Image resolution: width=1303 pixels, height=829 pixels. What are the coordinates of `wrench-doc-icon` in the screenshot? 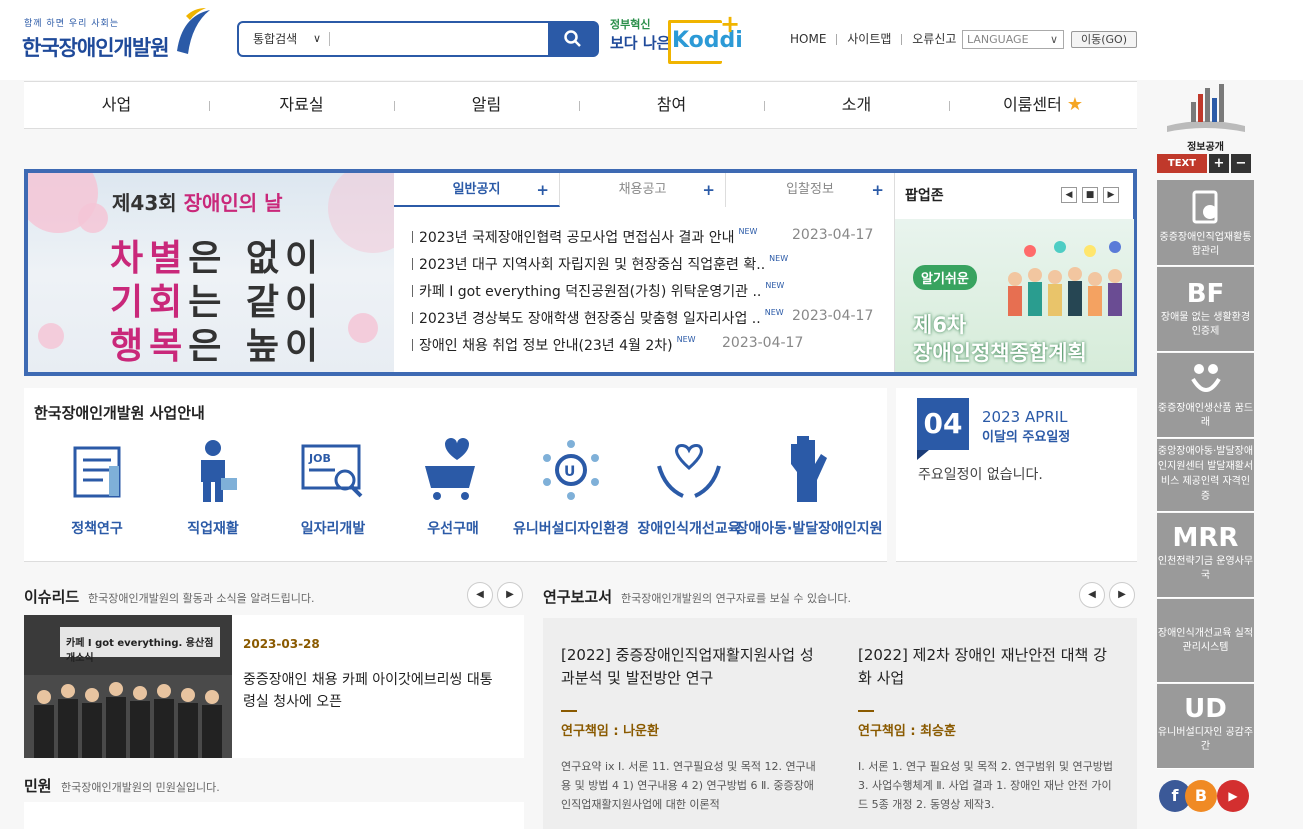 It's located at (1204, 207).